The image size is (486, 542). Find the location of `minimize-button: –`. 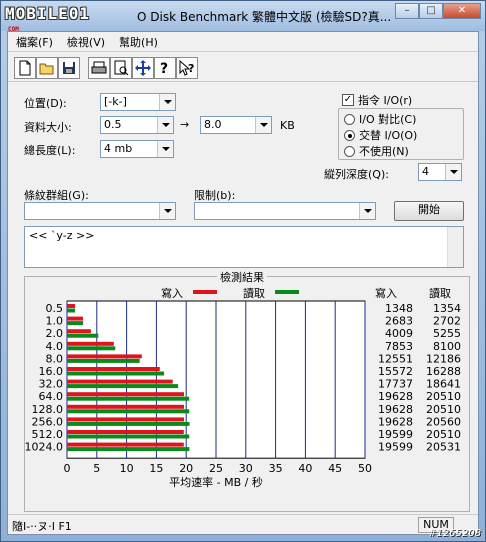

minimize-button: – is located at coordinates (407, 11).